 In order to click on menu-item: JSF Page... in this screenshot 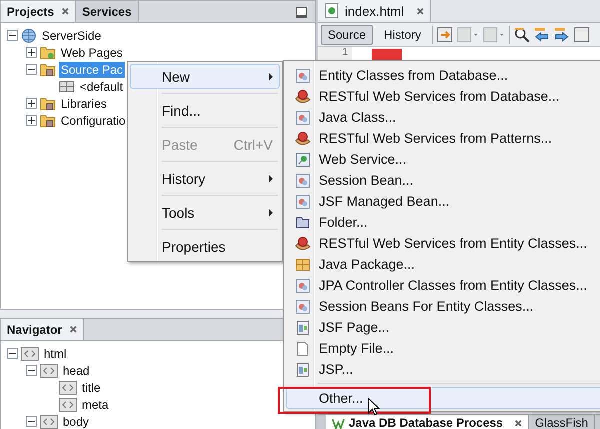, I will do `click(443, 327)`.